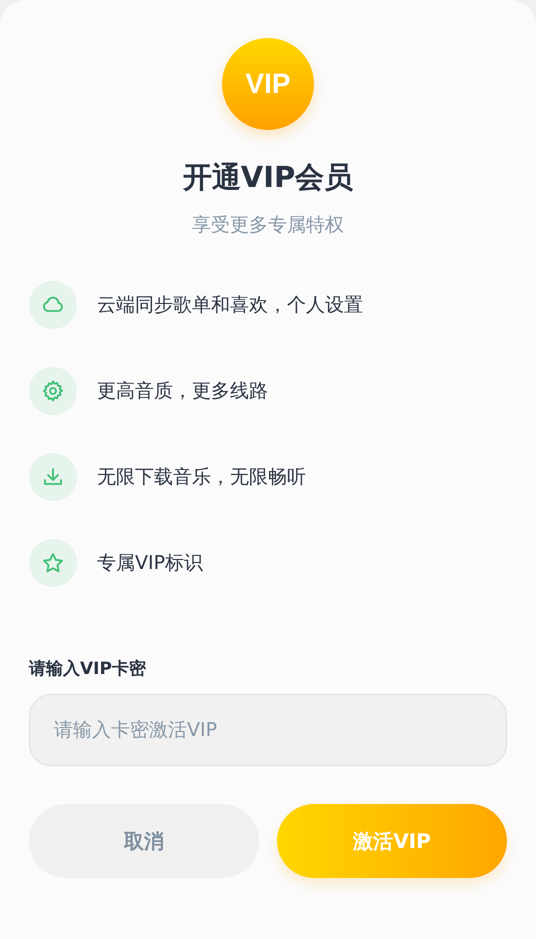  Describe the element at coordinates (268, 84) in the screenshot. I see `vip-badge: VIP` at that location.